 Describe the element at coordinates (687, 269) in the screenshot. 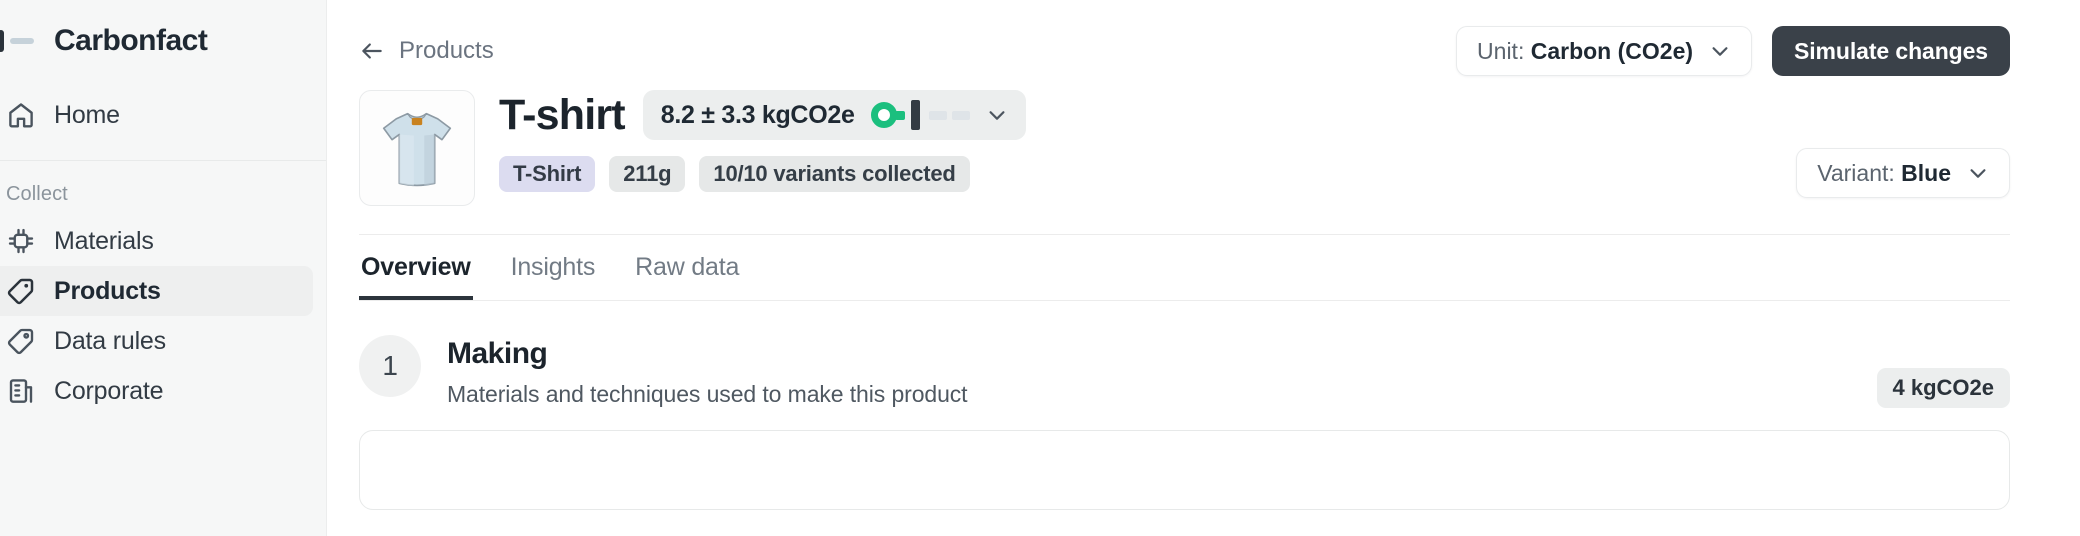

I see `tab-raw-data: Raw data` at that location.